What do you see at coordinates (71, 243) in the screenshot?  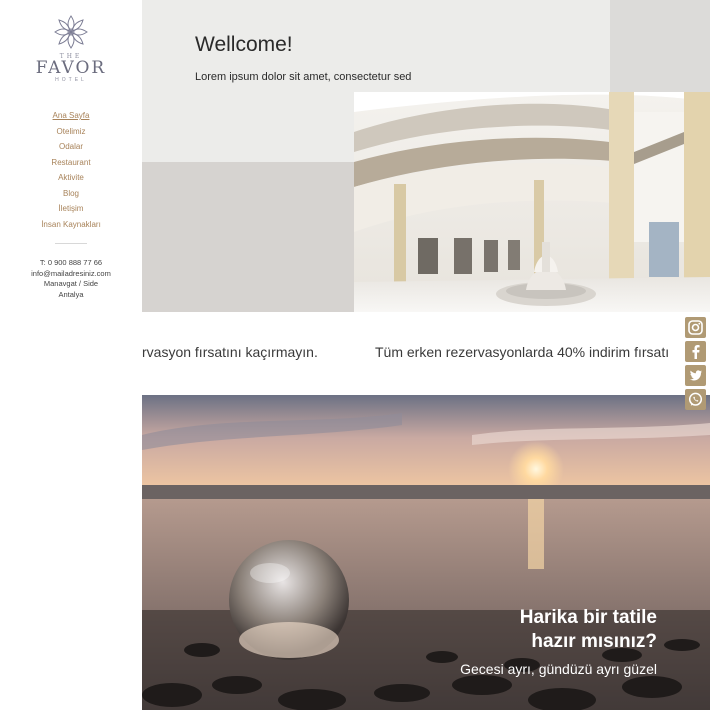 I see `sidebar-divider` at bounding box center [71, 243].